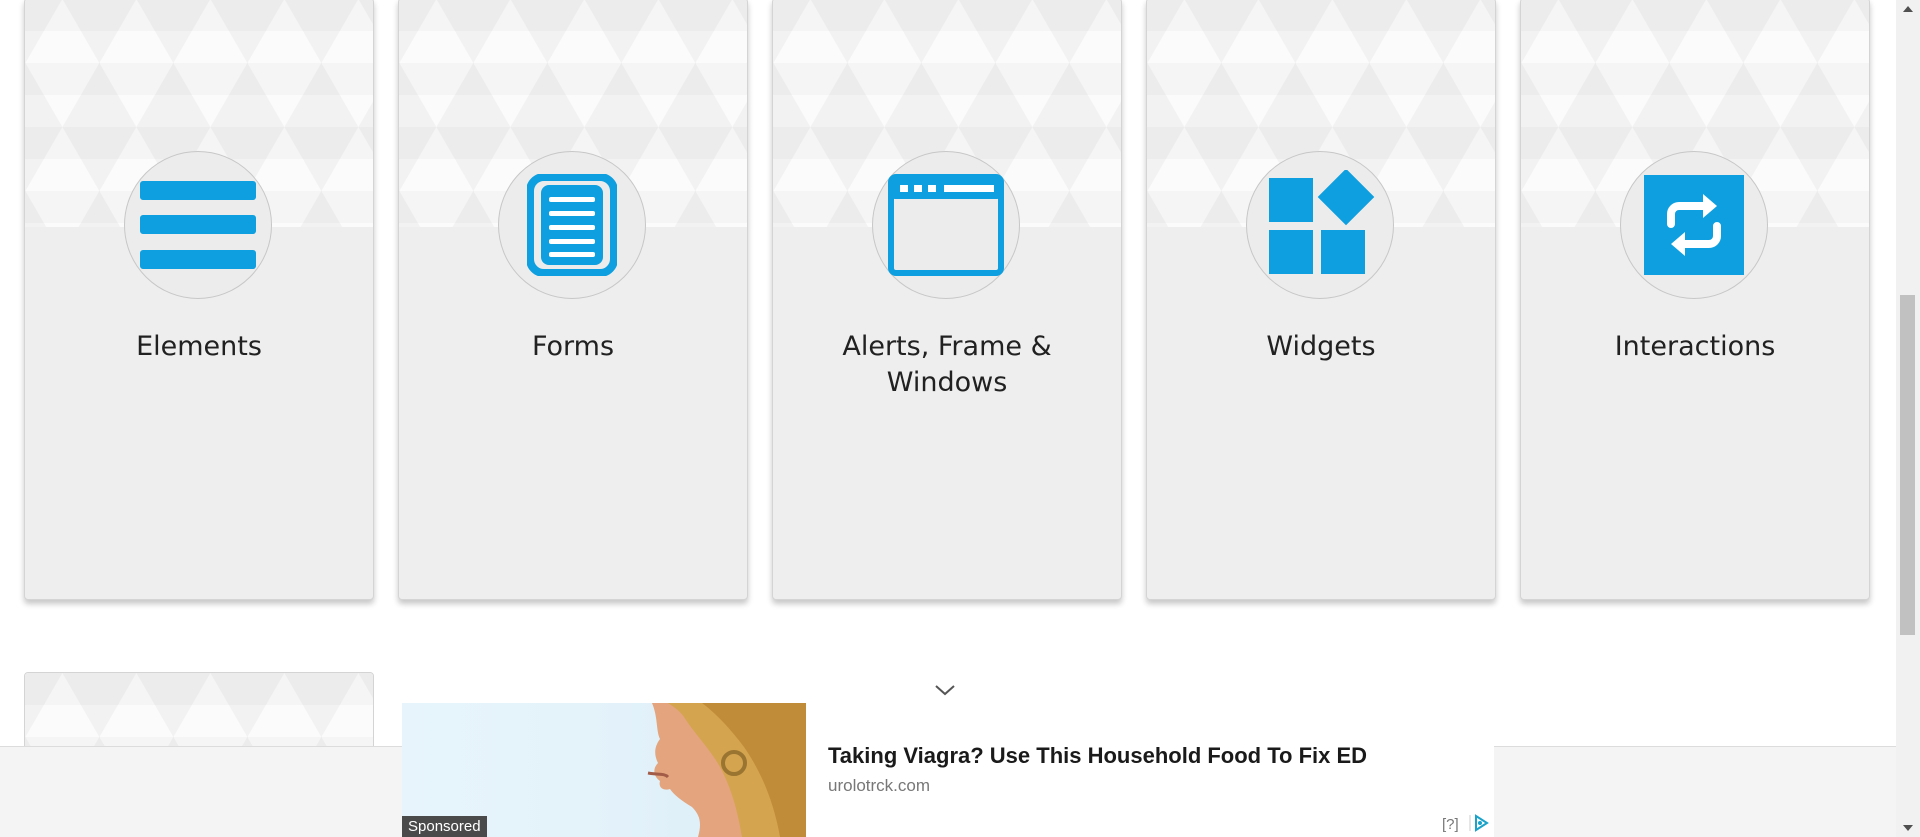 This screenshot has width=1920, height=837. I want to click on card-interactions: Interactions, so click(1695, 300).